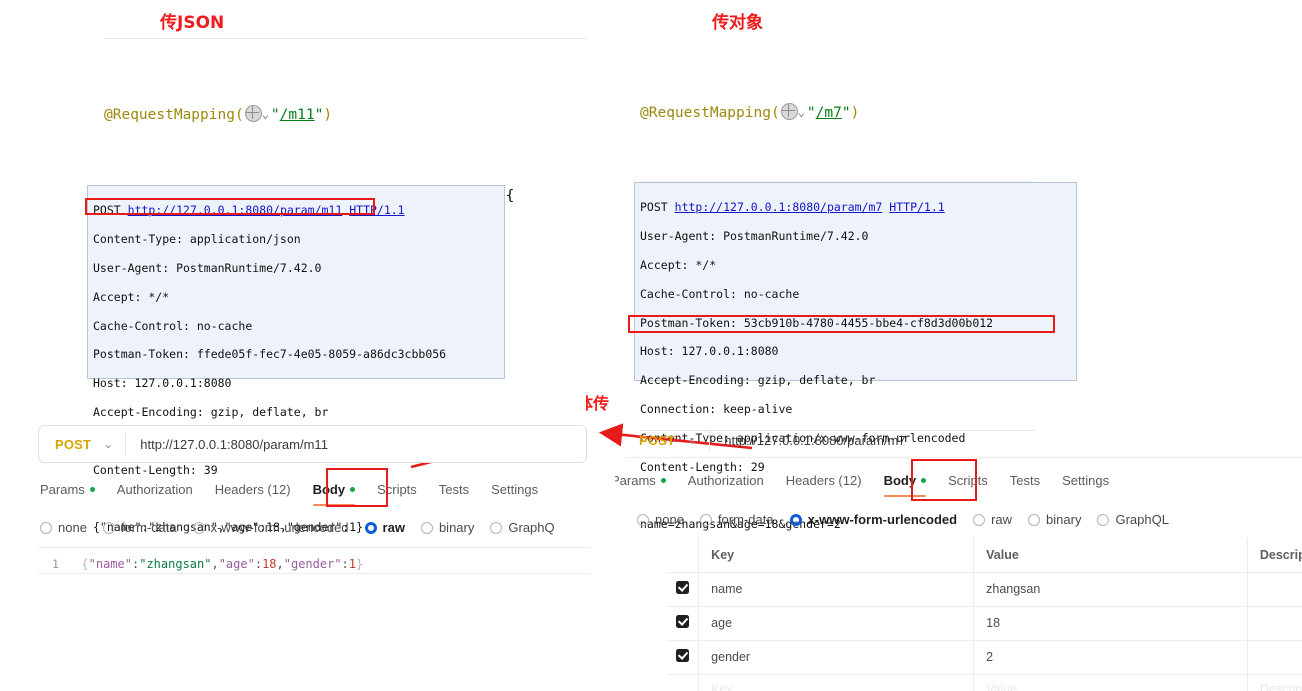 This screenshot has width=1302, height=691. Describe the element at coordinates (1274, 555) in the screenshot. I see `column-header-description: Descriptio` at that location.